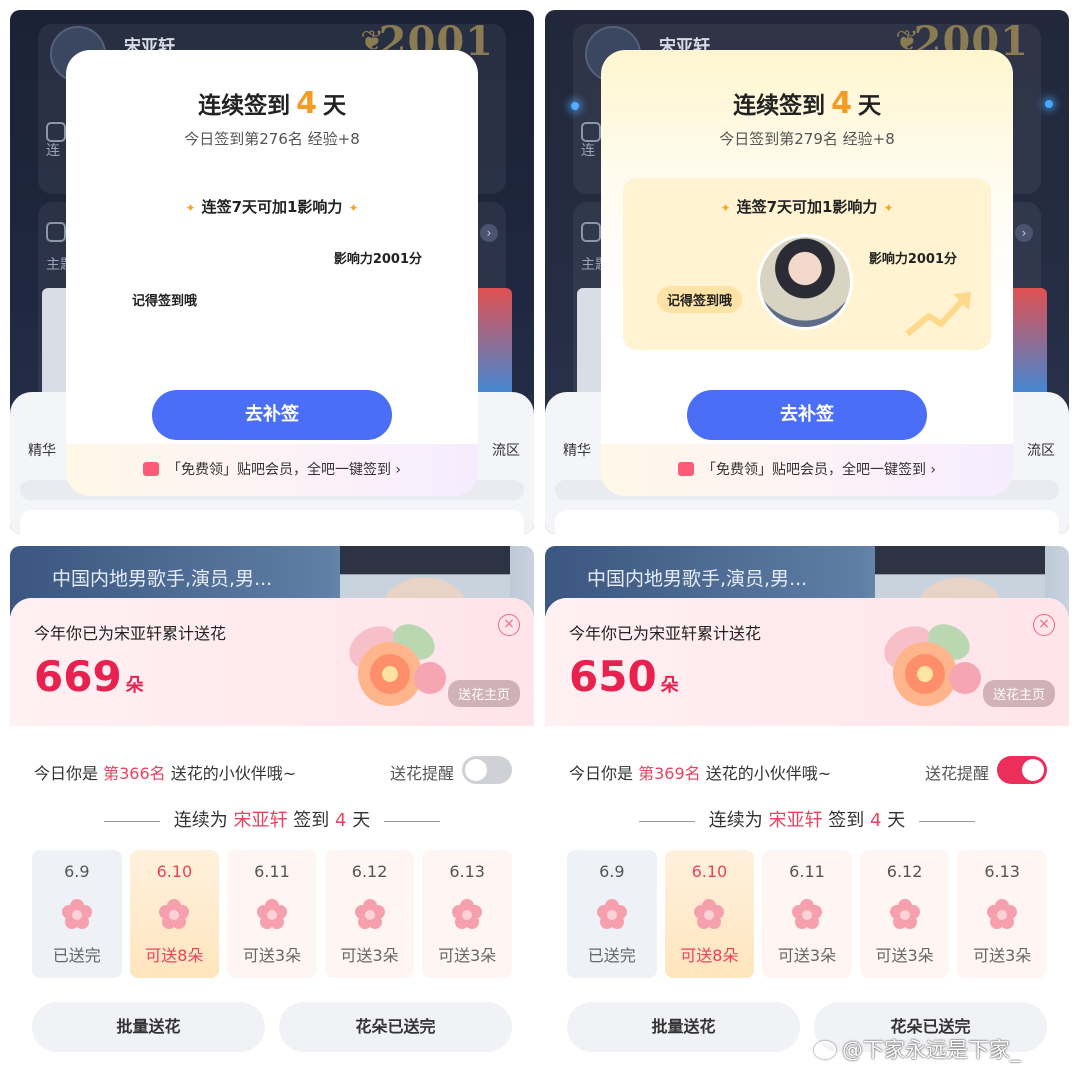 This screenshot has height=1080, width=1080. I want to click on shop-icon, so click(591, 232).